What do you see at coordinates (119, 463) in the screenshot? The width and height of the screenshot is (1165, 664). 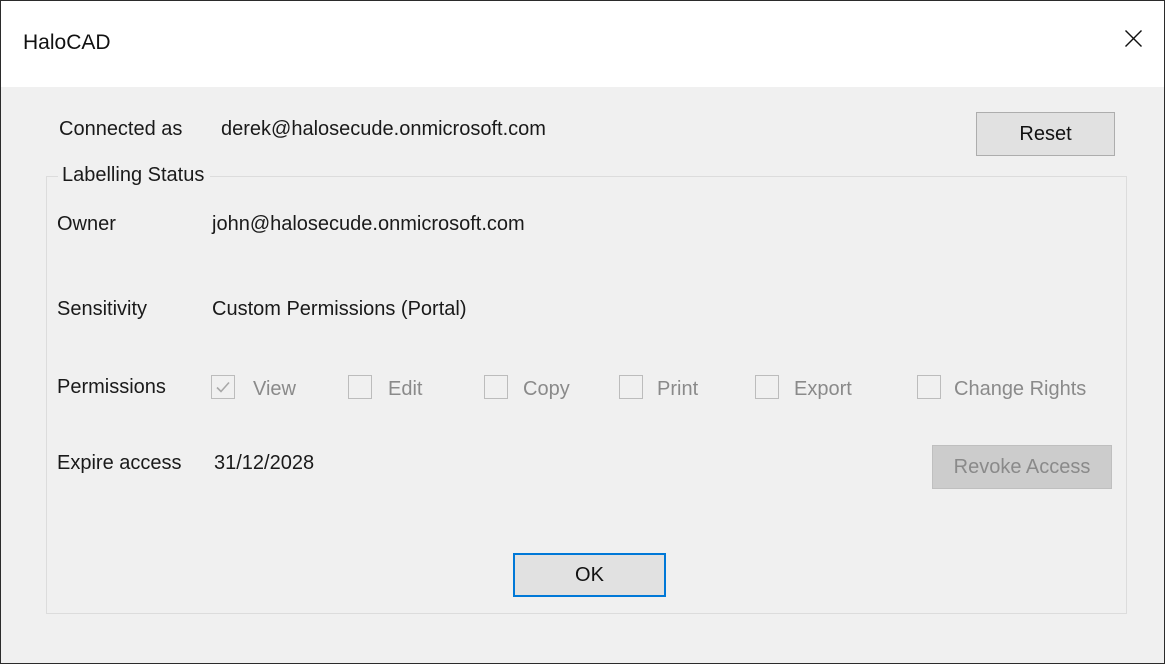 I see `expire-access-label: Expire access` at bounding box center [119, 463].